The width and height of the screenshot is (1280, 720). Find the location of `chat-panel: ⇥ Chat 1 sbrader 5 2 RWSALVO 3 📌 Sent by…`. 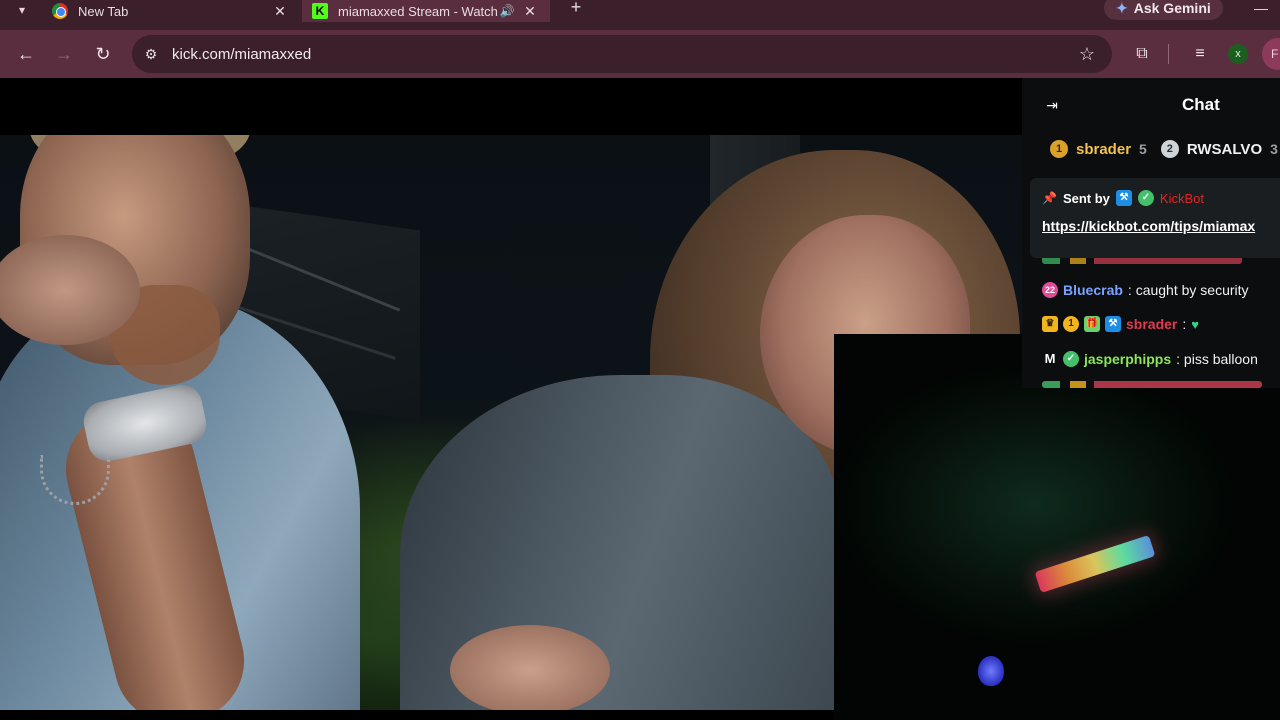

chat-panel: ⇥ Chat 1 sbrader 5 2 RWSALVO 3 📌 Sent by… is located at coordinates (1151, 233).